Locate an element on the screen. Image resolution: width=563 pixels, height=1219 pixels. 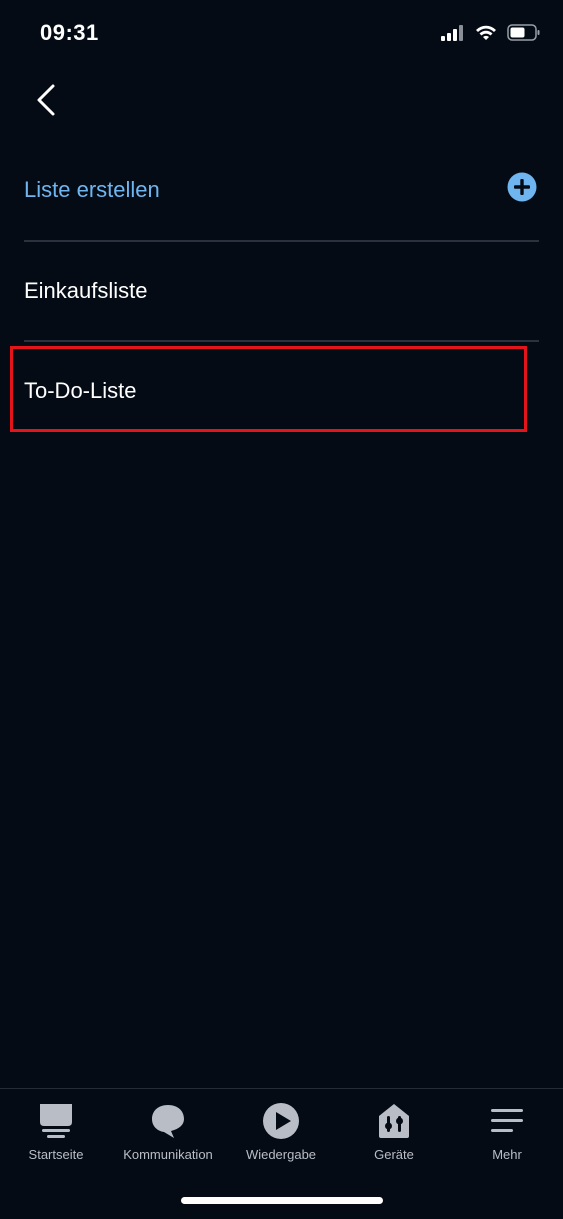
list-item-todo: To-Do-Liste is located at coordinates (281, 391).